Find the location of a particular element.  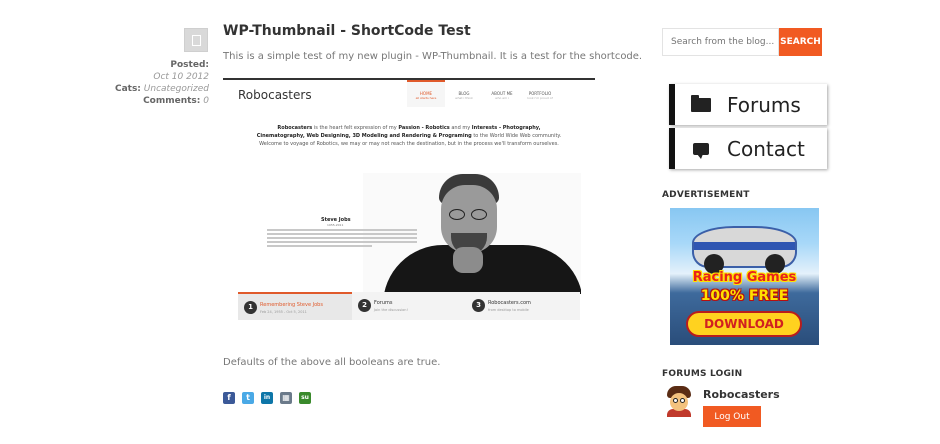

comment-icon is located at coordinates (701, 150).